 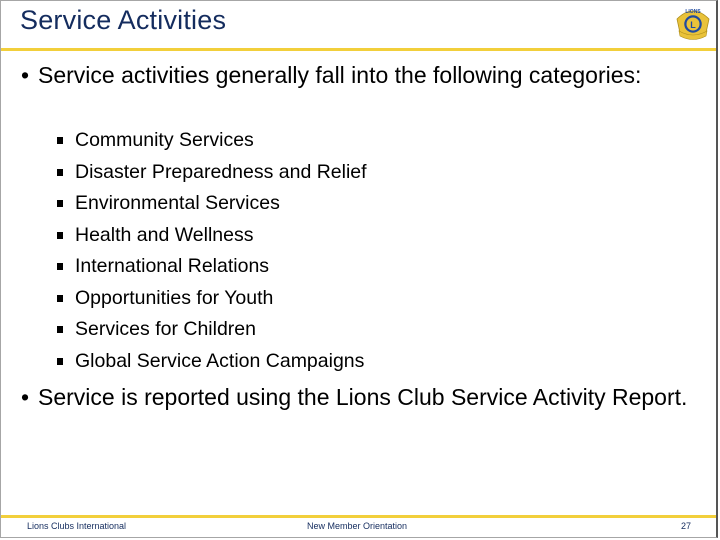 What do you see at coordinates (165, 329) in the screenshot?
I see `sub-item-text: Services for Children` at bounding box center [165, 329].